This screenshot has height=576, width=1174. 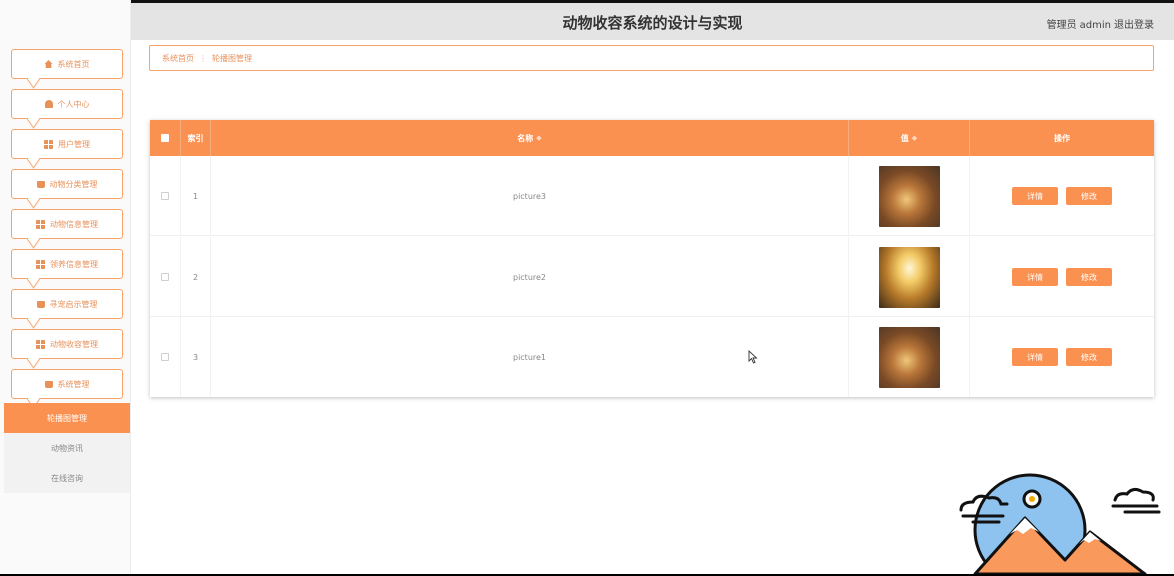 I want to click on sidebar-item-label: 动物收容管理, so click(x=74, y=344).